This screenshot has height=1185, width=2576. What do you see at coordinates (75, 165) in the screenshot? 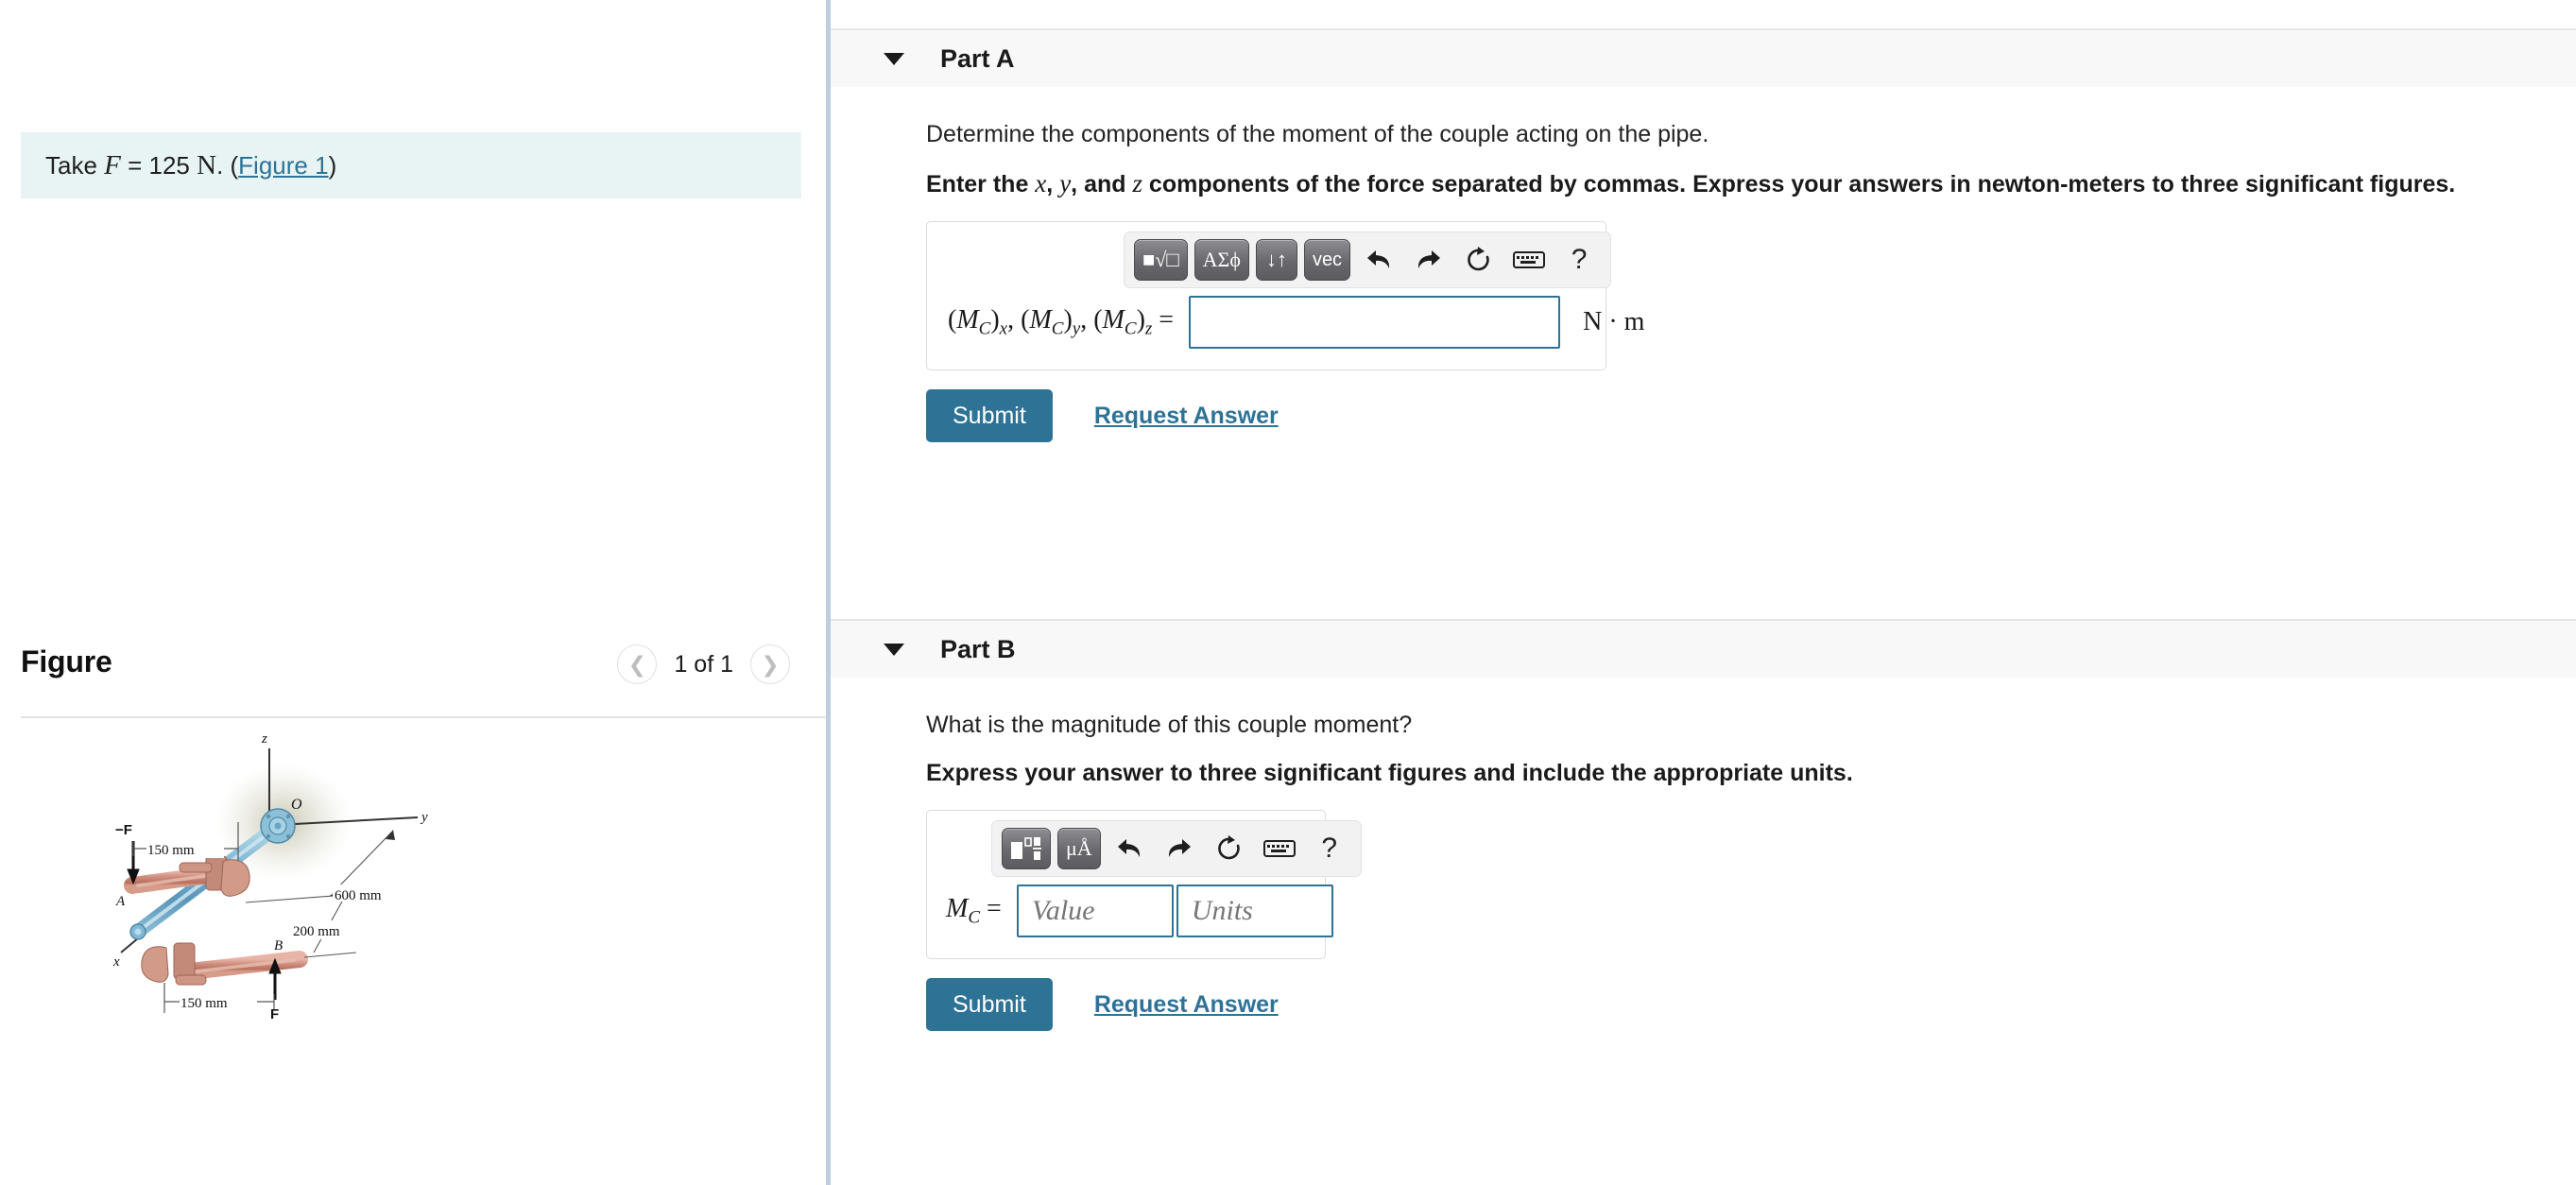
I see `given-prefix: Take` at bounding box center [75, 165].